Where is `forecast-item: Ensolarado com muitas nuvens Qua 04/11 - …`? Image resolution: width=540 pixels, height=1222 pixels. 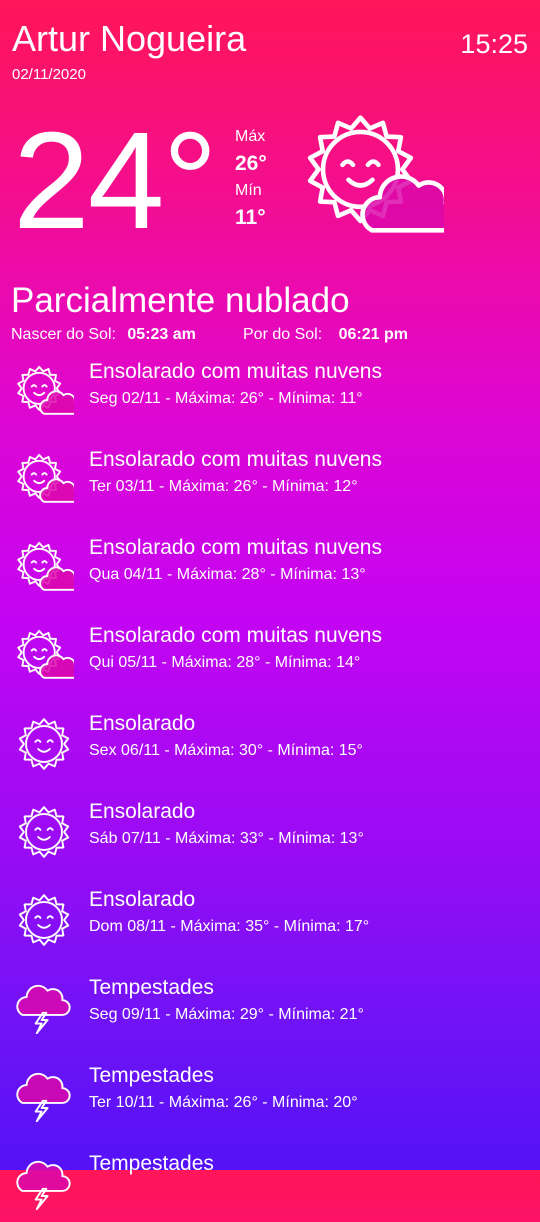
forecast-item: Ensolarado com muitas nuvens Qua 04/11 - … is located at coordinates (270, 571).